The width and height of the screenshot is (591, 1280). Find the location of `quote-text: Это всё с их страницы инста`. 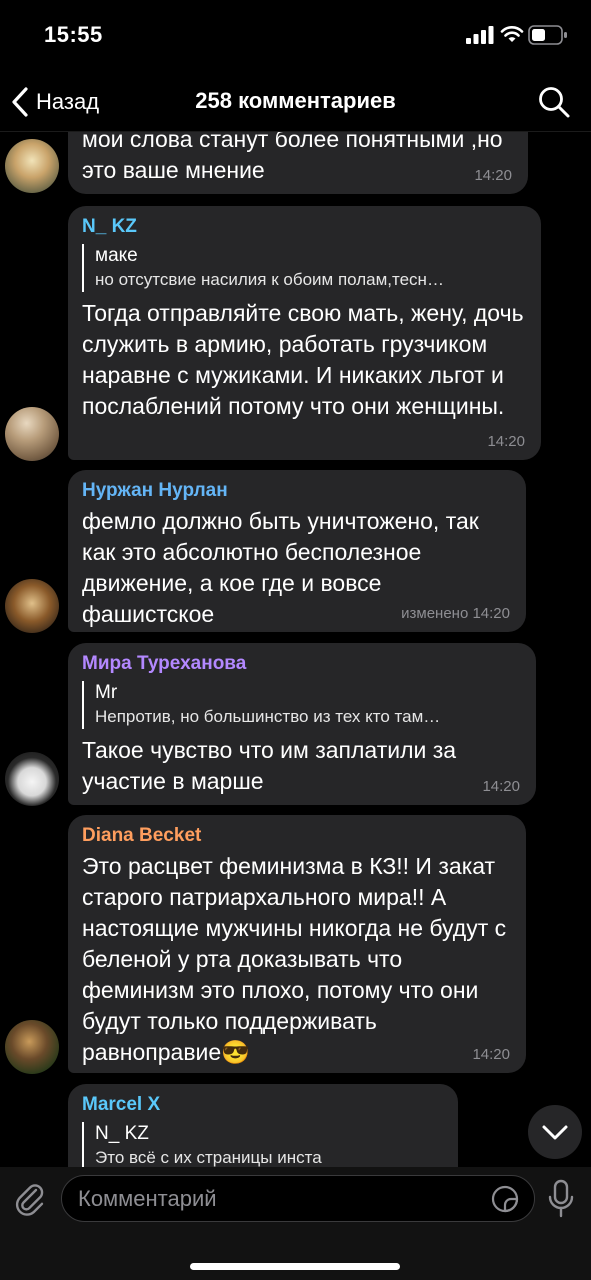

quote-text: Это всё с их страницы инста is located at coordinates (208, 1157).